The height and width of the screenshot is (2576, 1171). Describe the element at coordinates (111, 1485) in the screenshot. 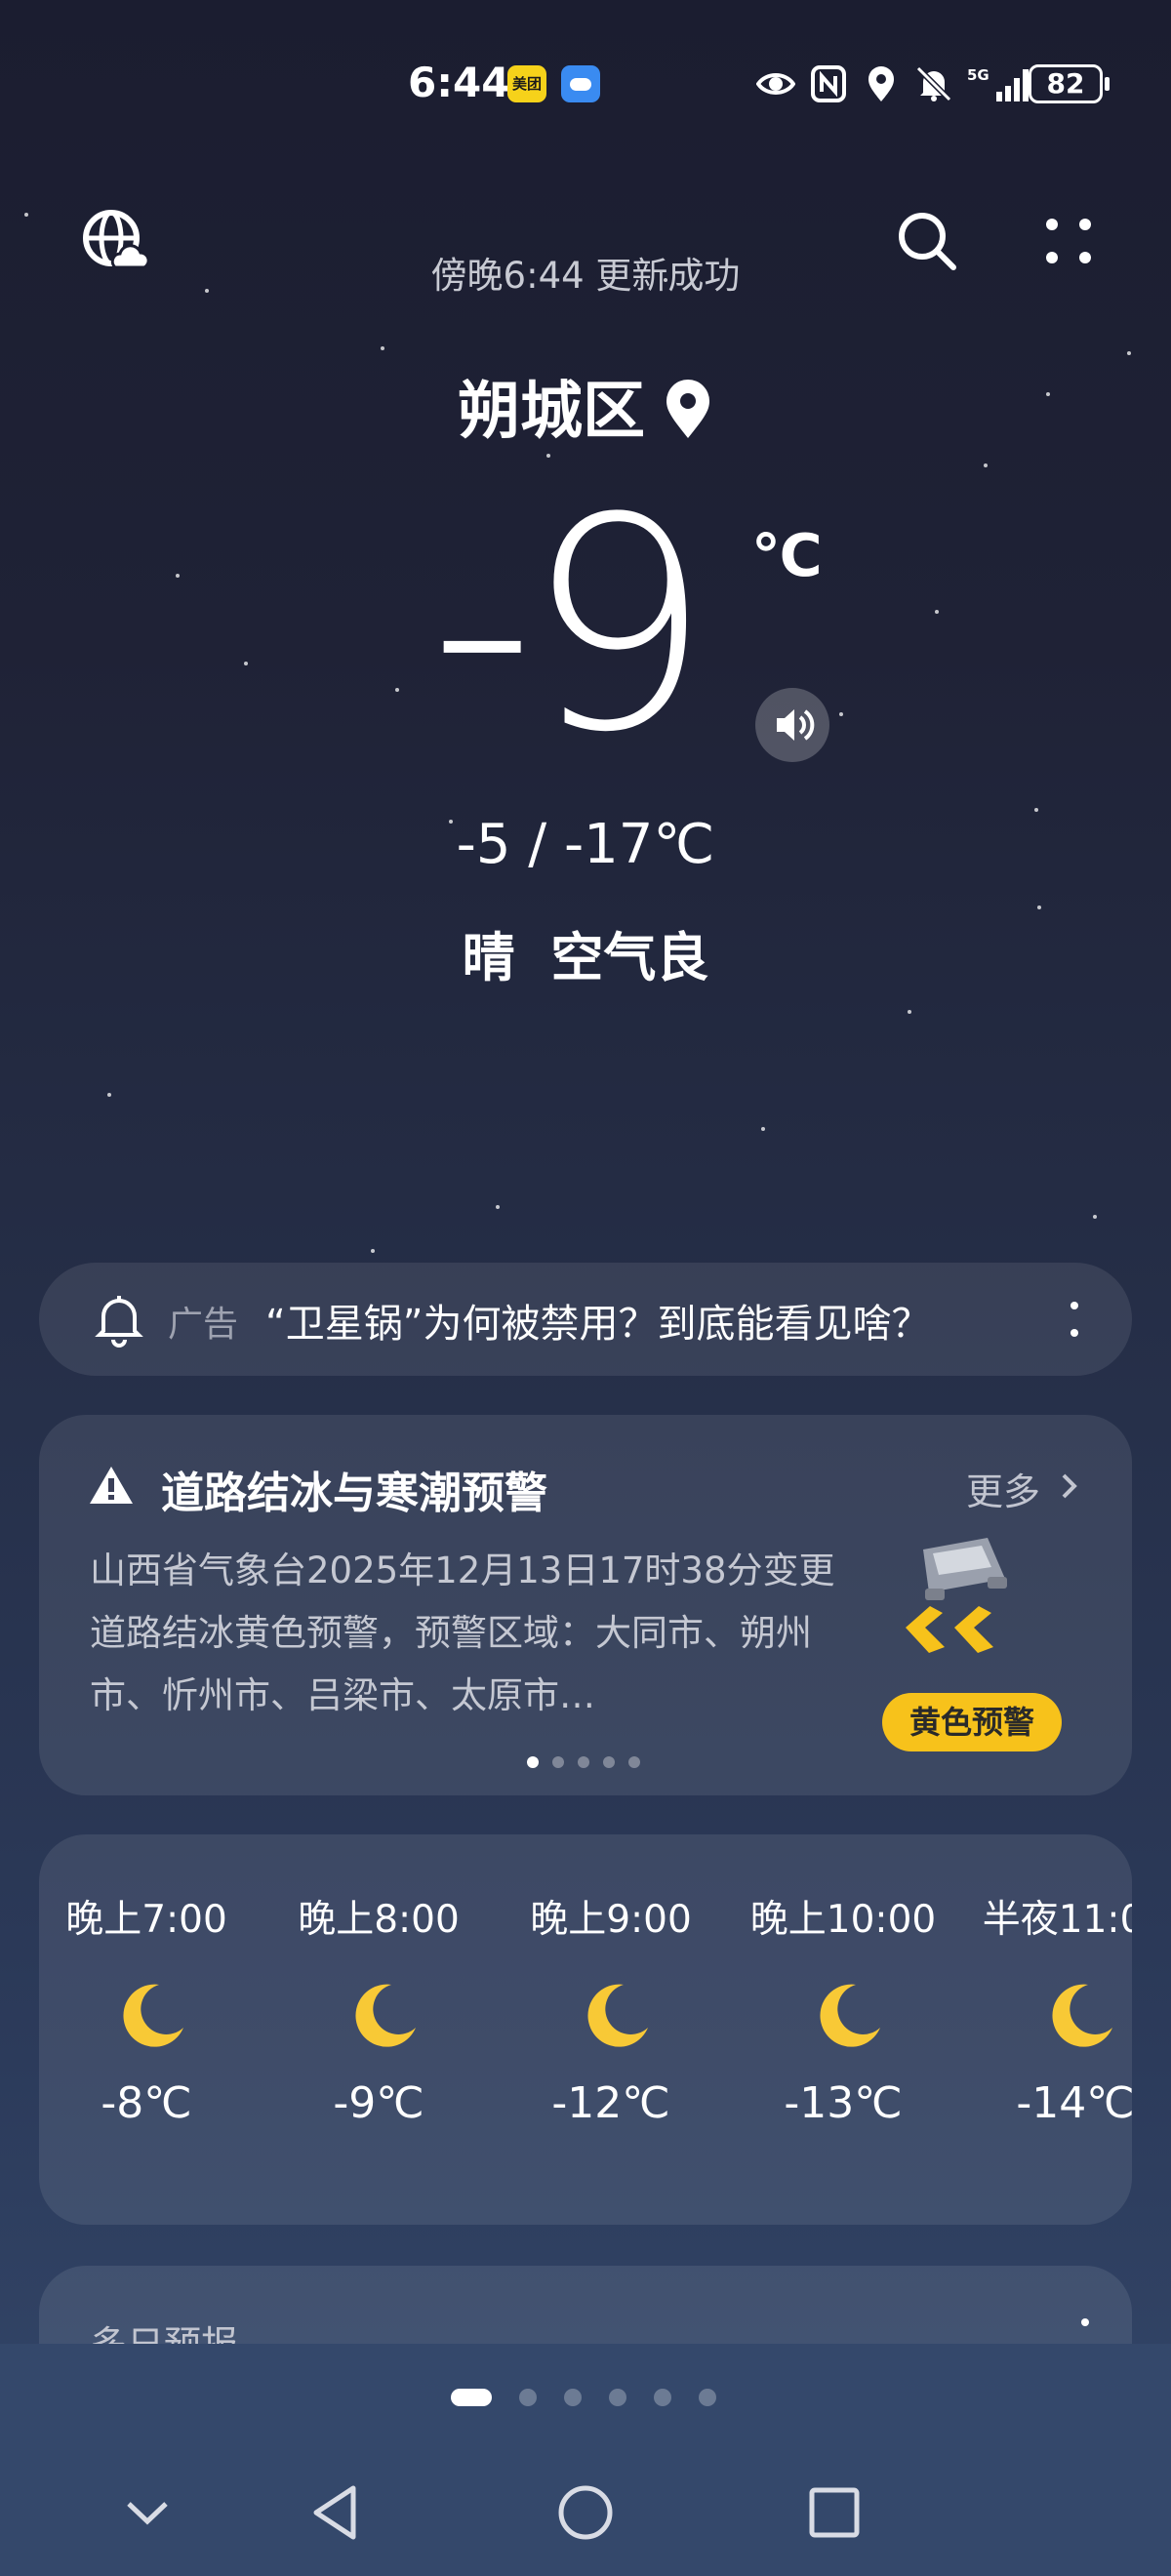

I see `warning-triangle-icon` at that location.